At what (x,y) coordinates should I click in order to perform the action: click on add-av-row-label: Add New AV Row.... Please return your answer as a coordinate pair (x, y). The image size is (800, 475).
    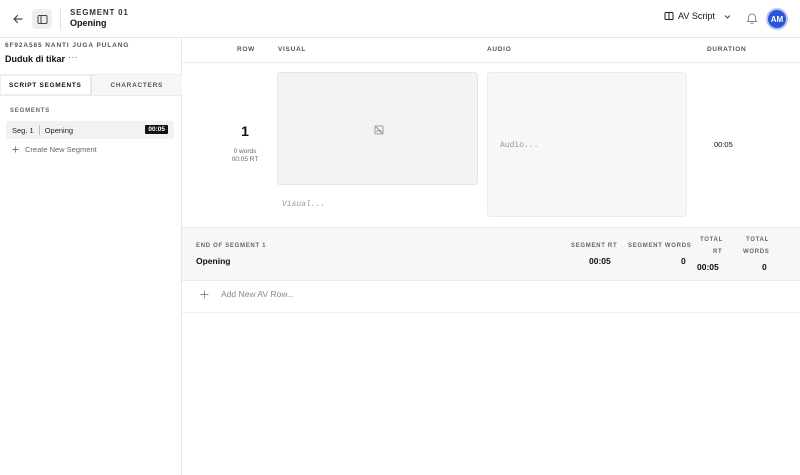
    Looking at the image, I should click on (258, 294).